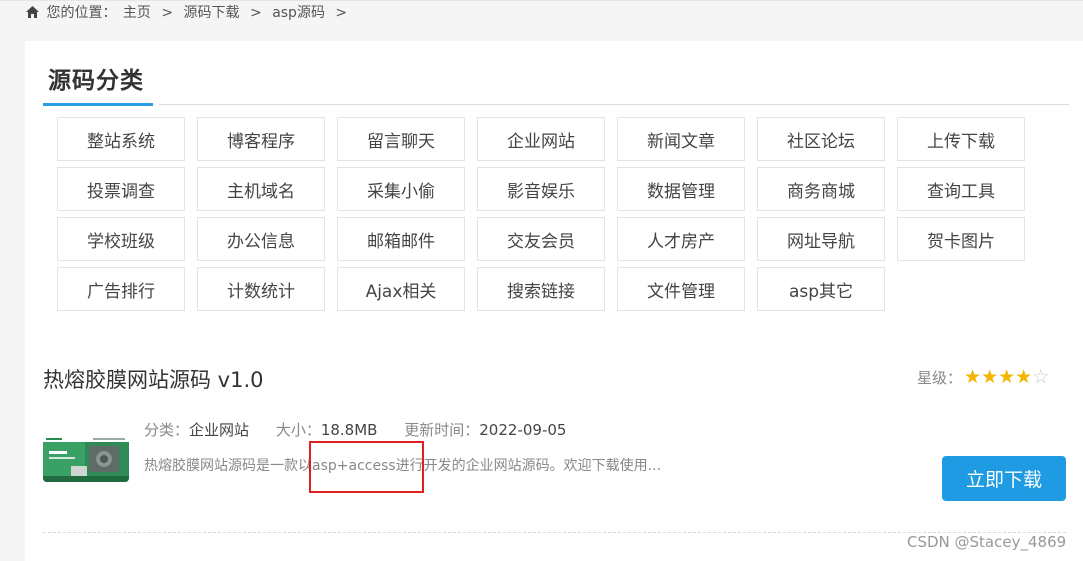 The height and width of the screenshot is (561, 1083). What do you see at coordinates (821, 239) in the screenshot?
I see `category-item: 网址导航` at bounding box center [821, 239].